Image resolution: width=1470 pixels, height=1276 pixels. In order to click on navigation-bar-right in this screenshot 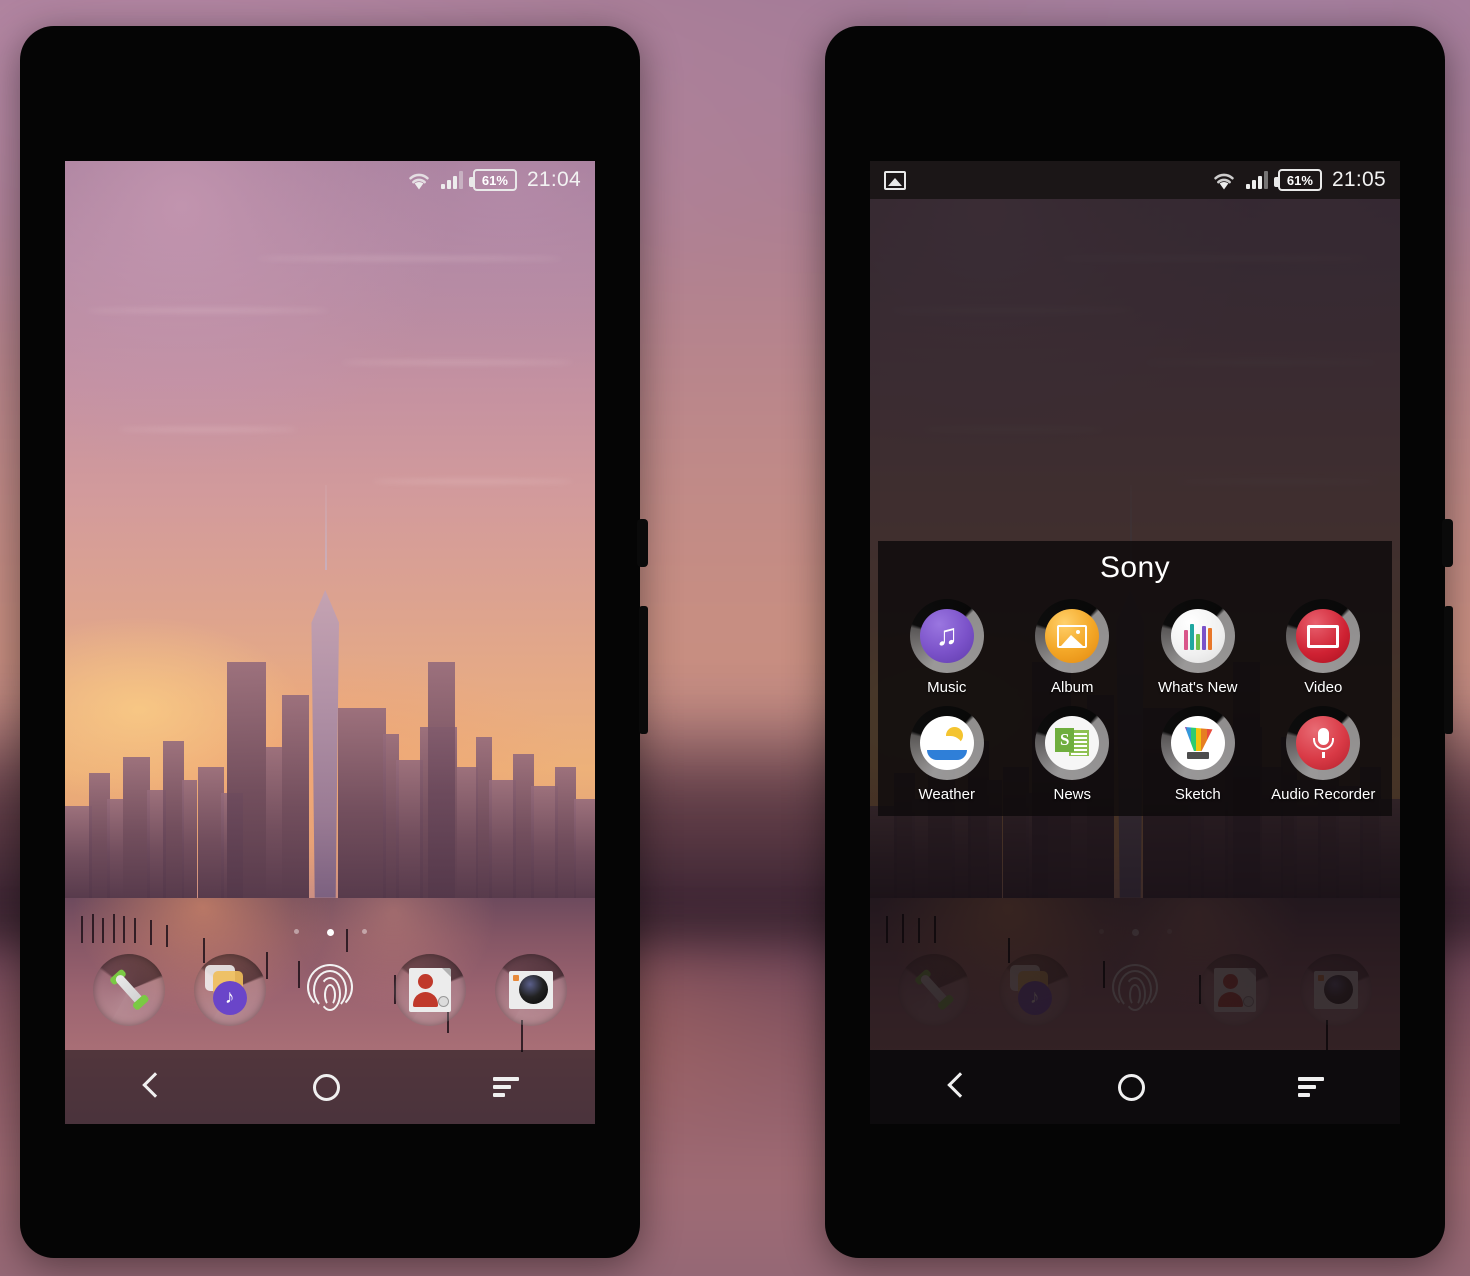, I will do `click(1135, 1087)`.